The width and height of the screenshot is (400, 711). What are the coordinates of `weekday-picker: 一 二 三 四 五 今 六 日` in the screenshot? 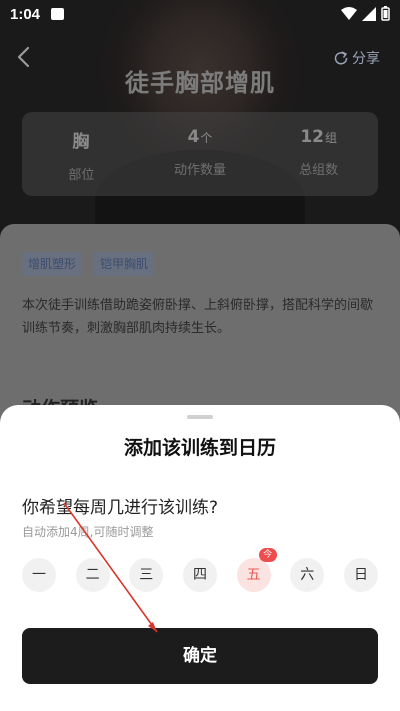 It's located at (200, 571).